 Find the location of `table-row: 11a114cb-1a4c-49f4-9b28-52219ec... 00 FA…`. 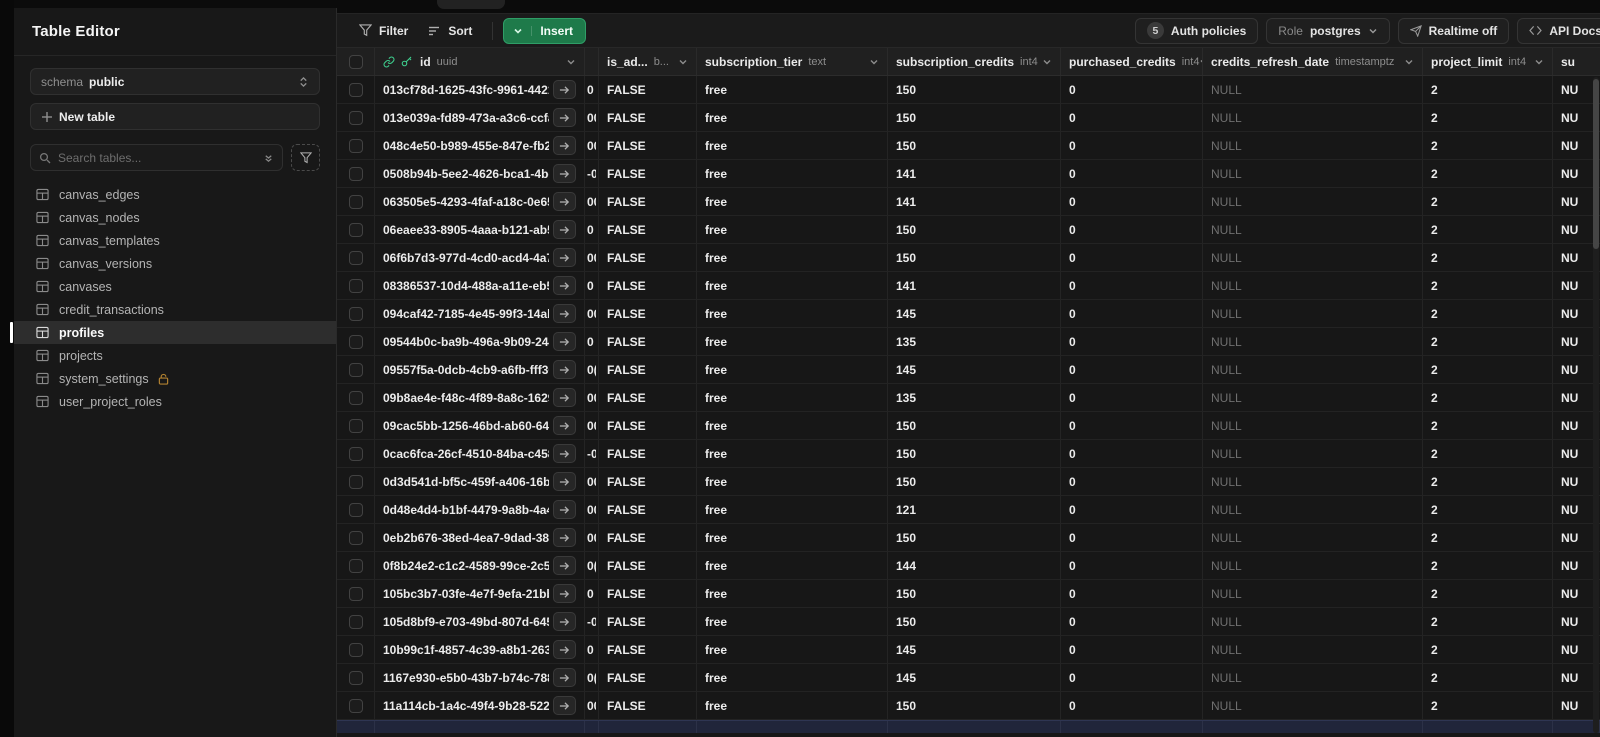

table-row: 11a114cb-1a4c-49f4-9b28-52219ec... 00 FA… is located at coordinates (968, 706).